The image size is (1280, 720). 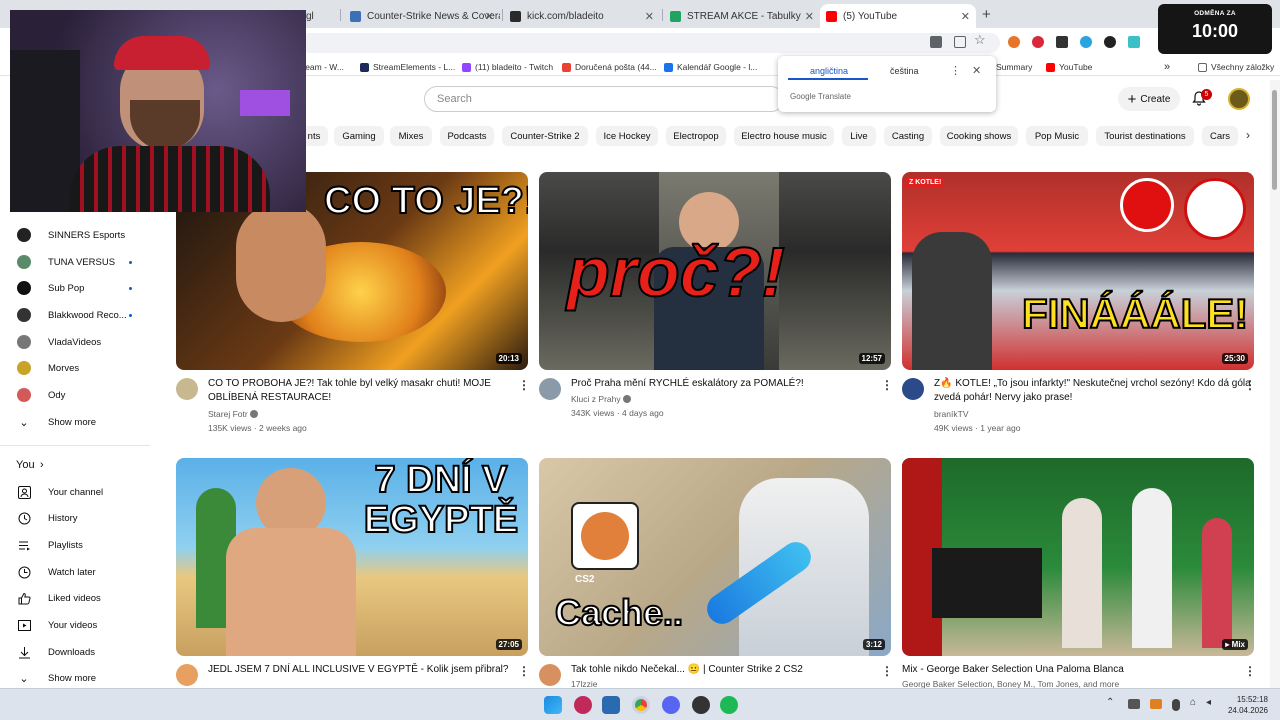 What do you see at coordinates (507, 67) in the screenshot?
I see `bookmark-item: (11) bladeito - Twitch` at bounding box center [507, 67].